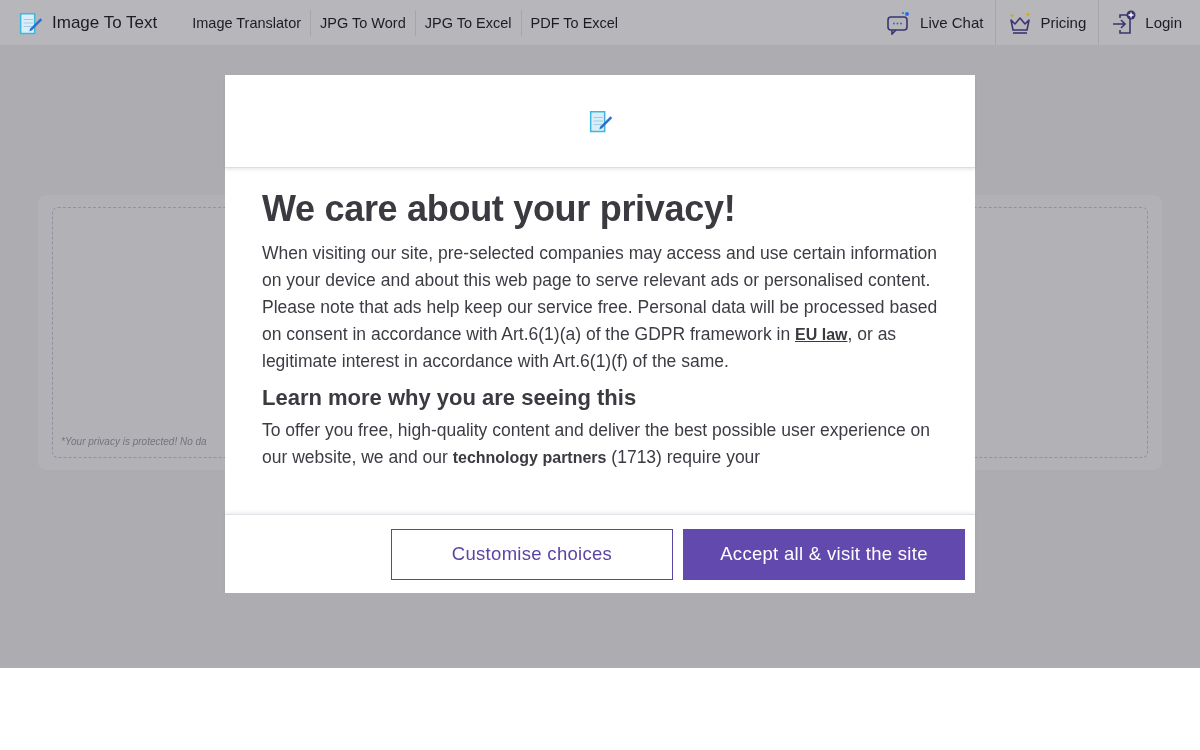 The width and height of the screenshot is (1200, 750). Describe the element at coordinates (574, 22) in the screenshot. I see `nav-link: PDF To Excel` at that location.